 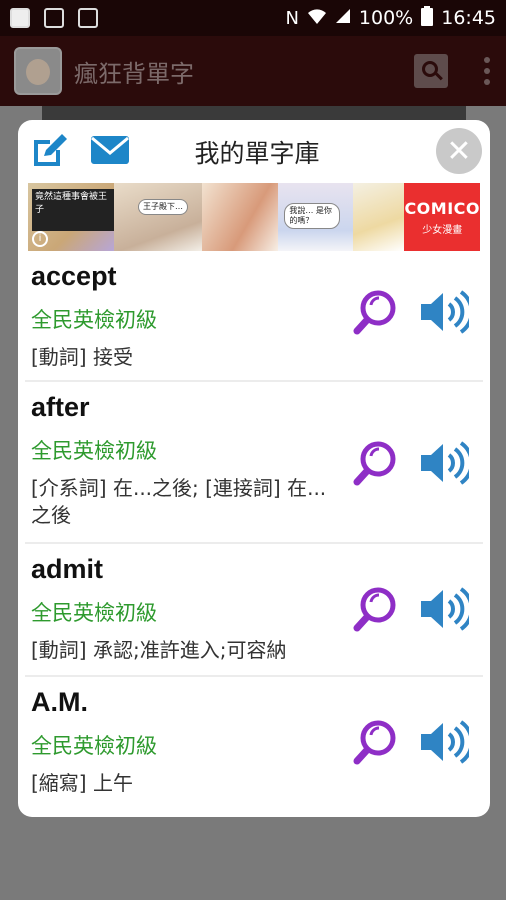 What do you see at coordinates (254, 743) in the screenshot?
I see `list-item: A.M. 全民英檢初級 [縮寫] 上午` at bounding box center [254, 743].